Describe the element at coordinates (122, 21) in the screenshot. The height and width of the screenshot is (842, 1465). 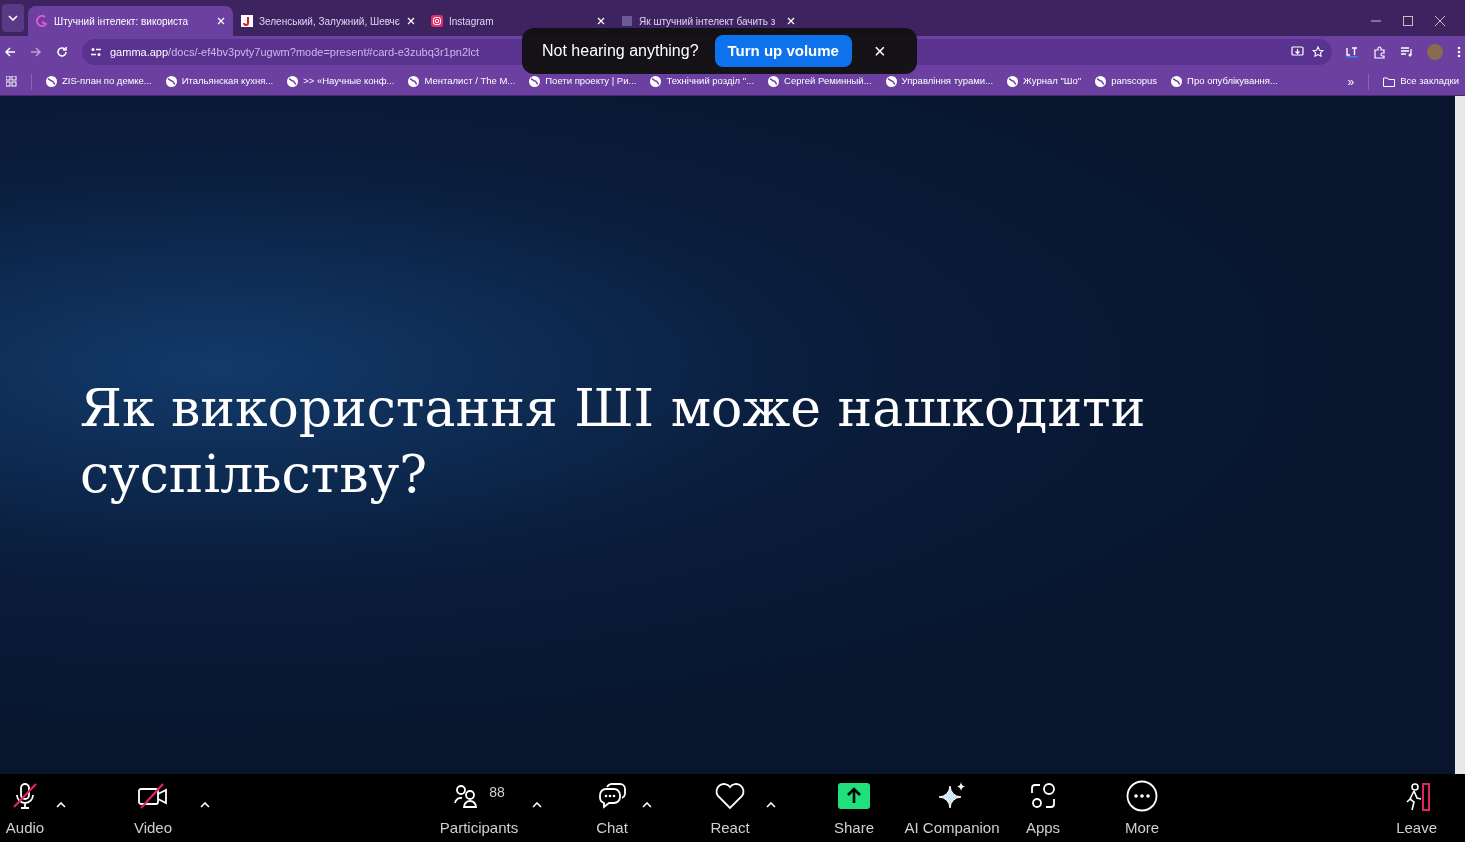
I see `tab-title: Штучний інтелект: використа` at that location.